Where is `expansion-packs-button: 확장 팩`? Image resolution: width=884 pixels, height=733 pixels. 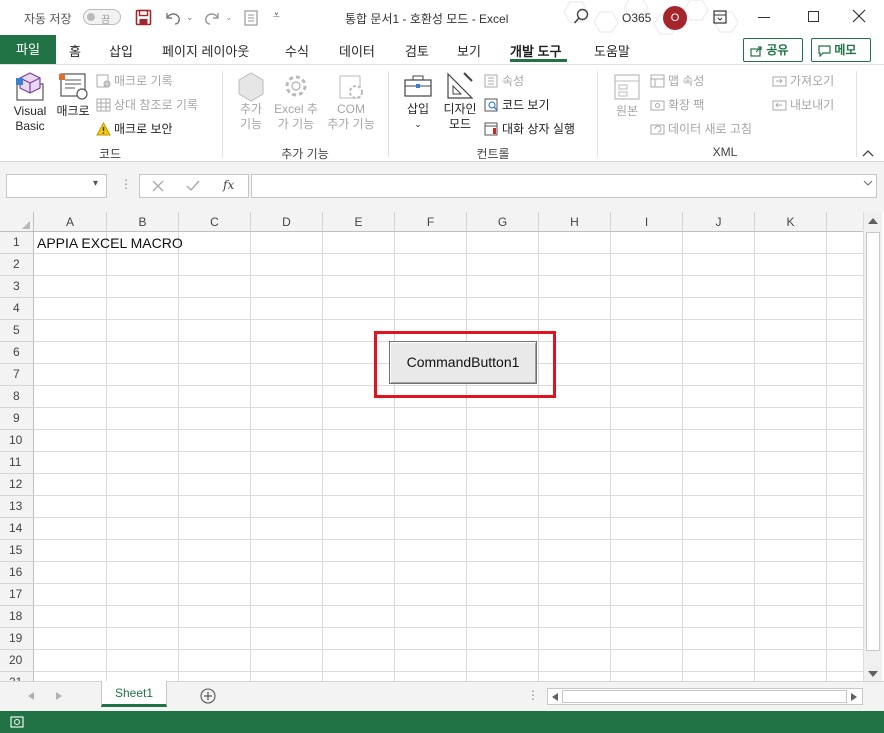 expansion-packs-button: 확장 팩 is located at coordinates (677, 104).